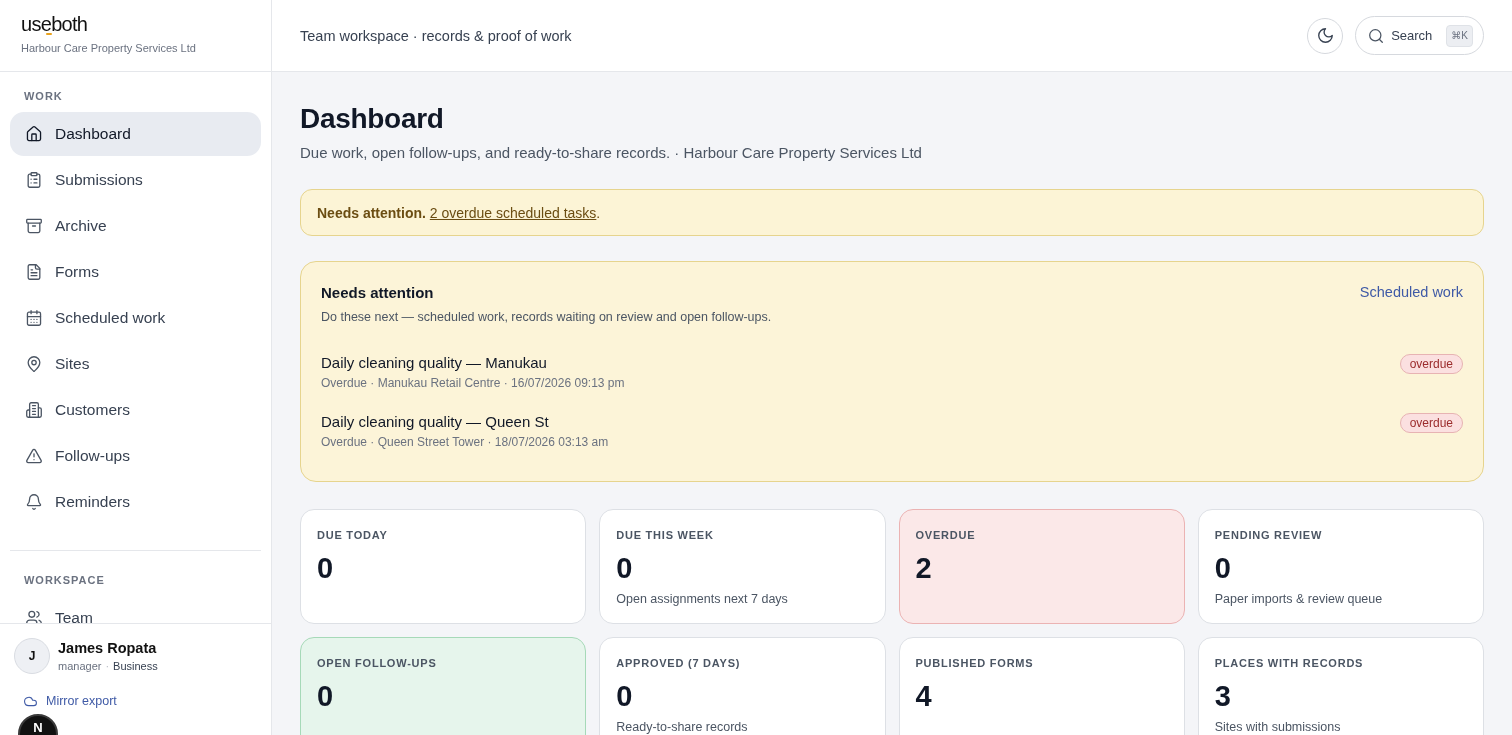 This screenshot has height=735, width=1512. I want to click on stat-label: PUBLISHED FORMS, so click(975, 663).